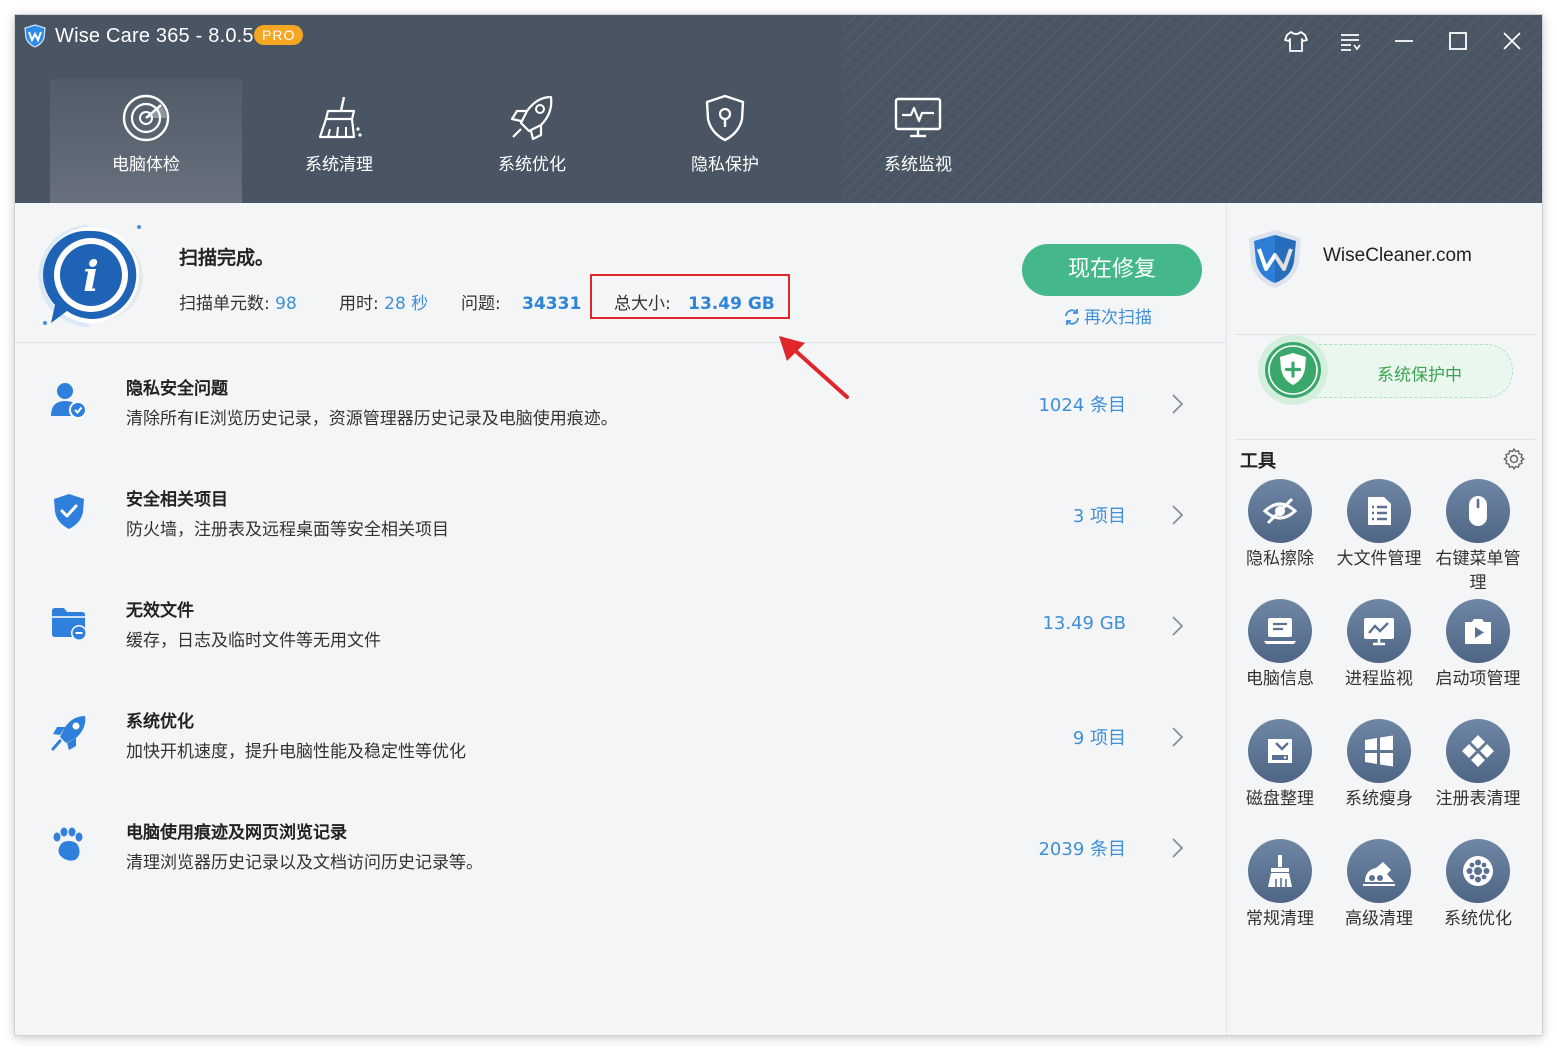 The image size is (1557, 1050). What do you see at coordinates (918, 141) in the screenshot?
I see `tab-system-monitor: 系统监视` at bounding box center [918, 141].